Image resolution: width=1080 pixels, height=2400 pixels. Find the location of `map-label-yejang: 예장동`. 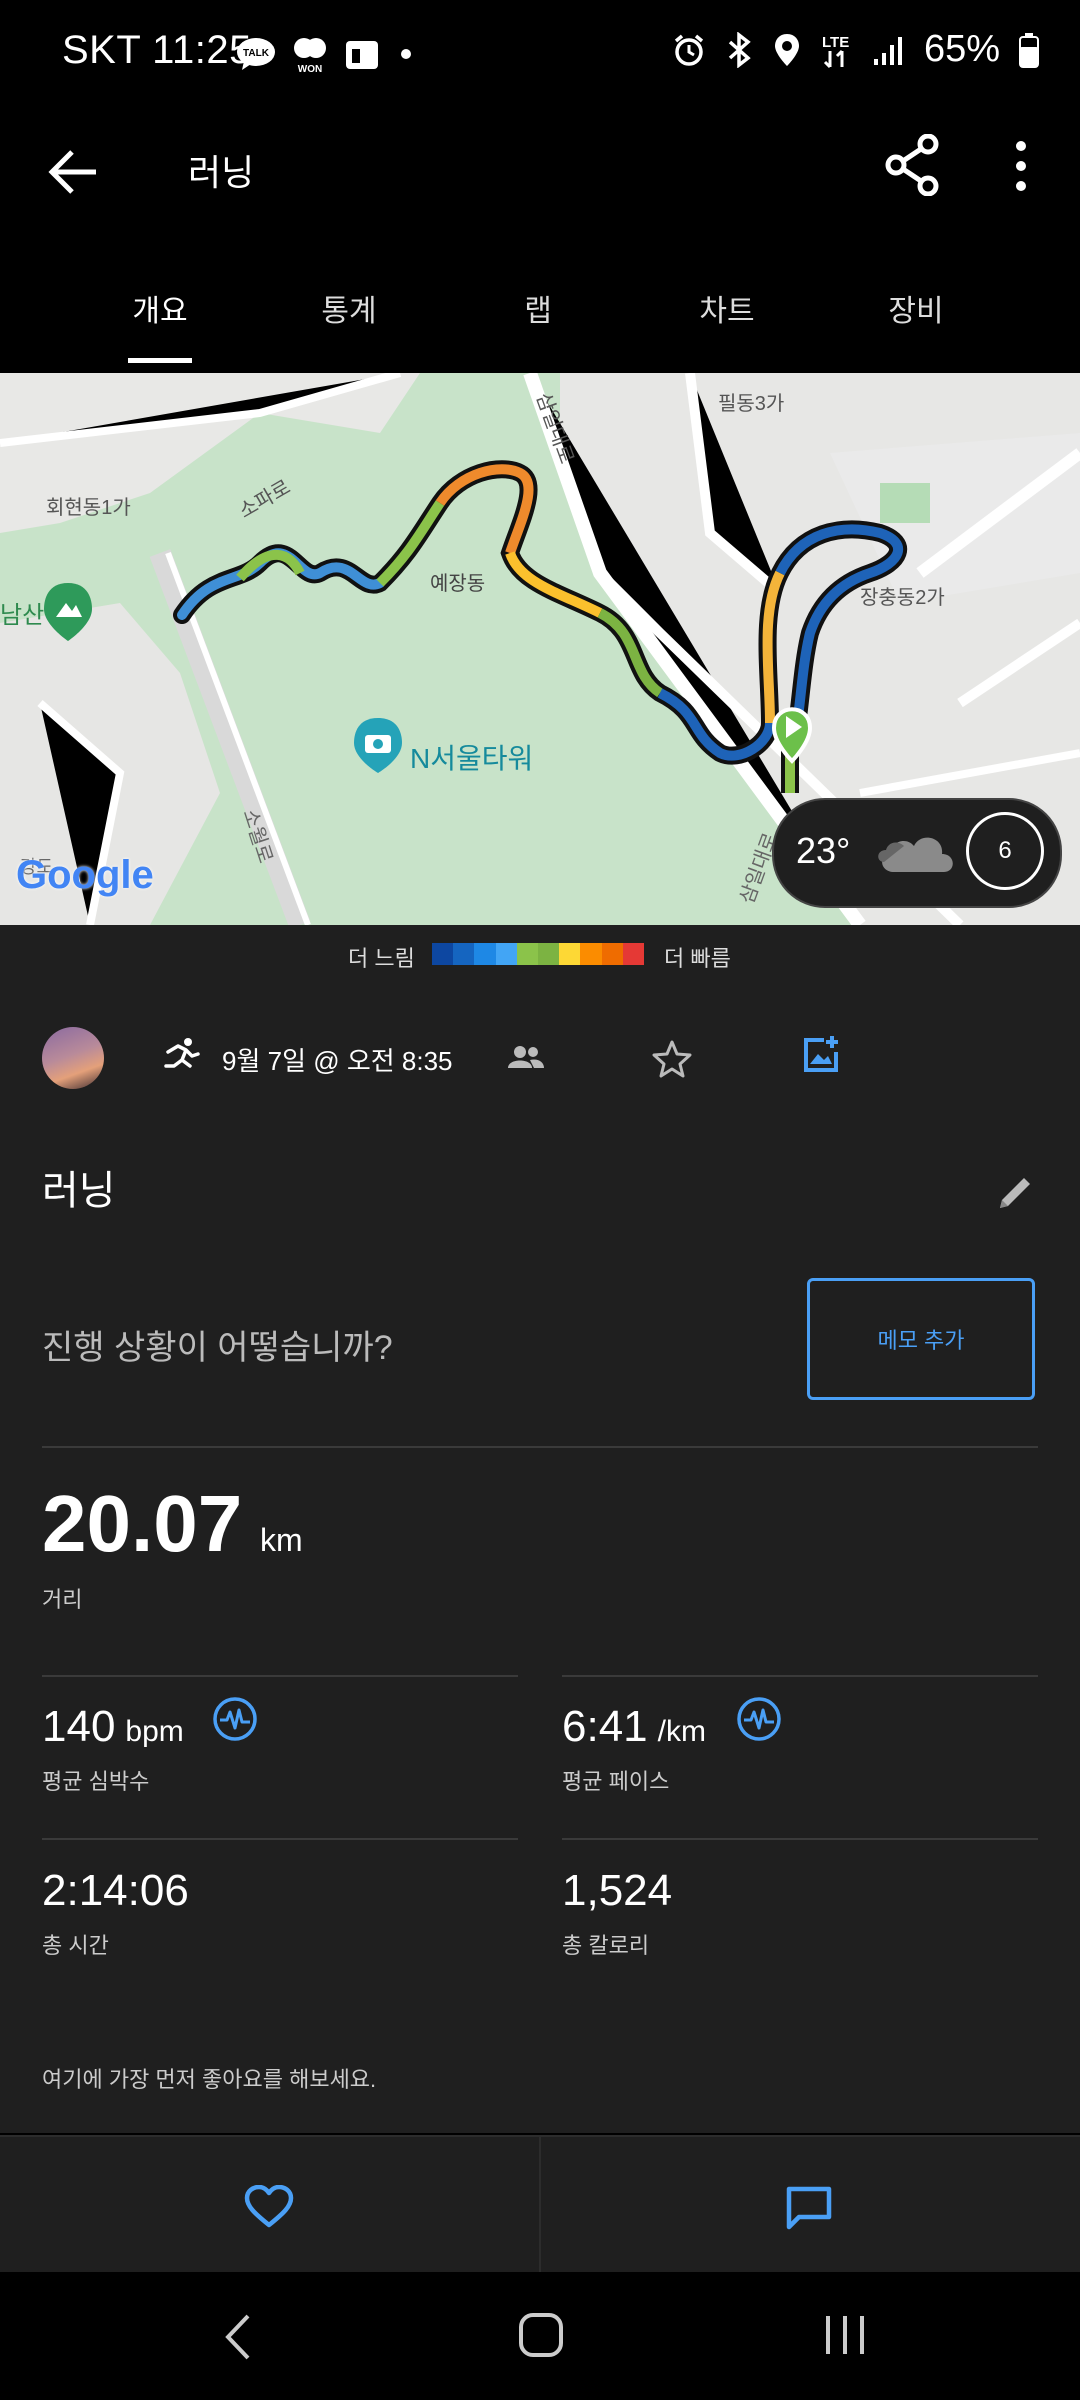

map-label-yejang: 예장동 is located at coordinates (458, 584).